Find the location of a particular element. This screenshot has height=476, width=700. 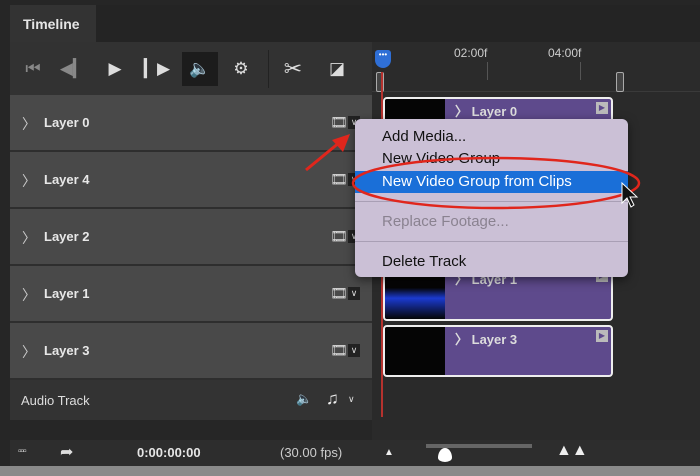

zoom-slider-thumb is located at coordinates (445, 455).